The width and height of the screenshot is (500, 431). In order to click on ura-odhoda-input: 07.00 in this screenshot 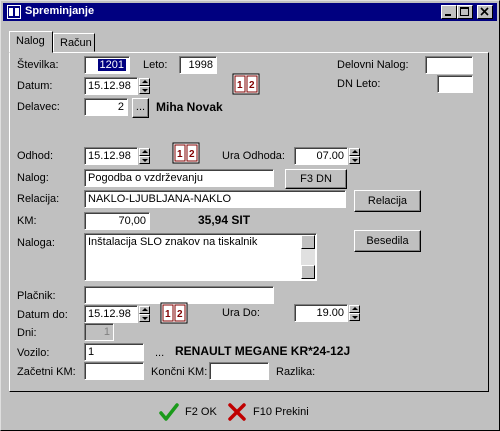, I will do `click(321, 156)`.